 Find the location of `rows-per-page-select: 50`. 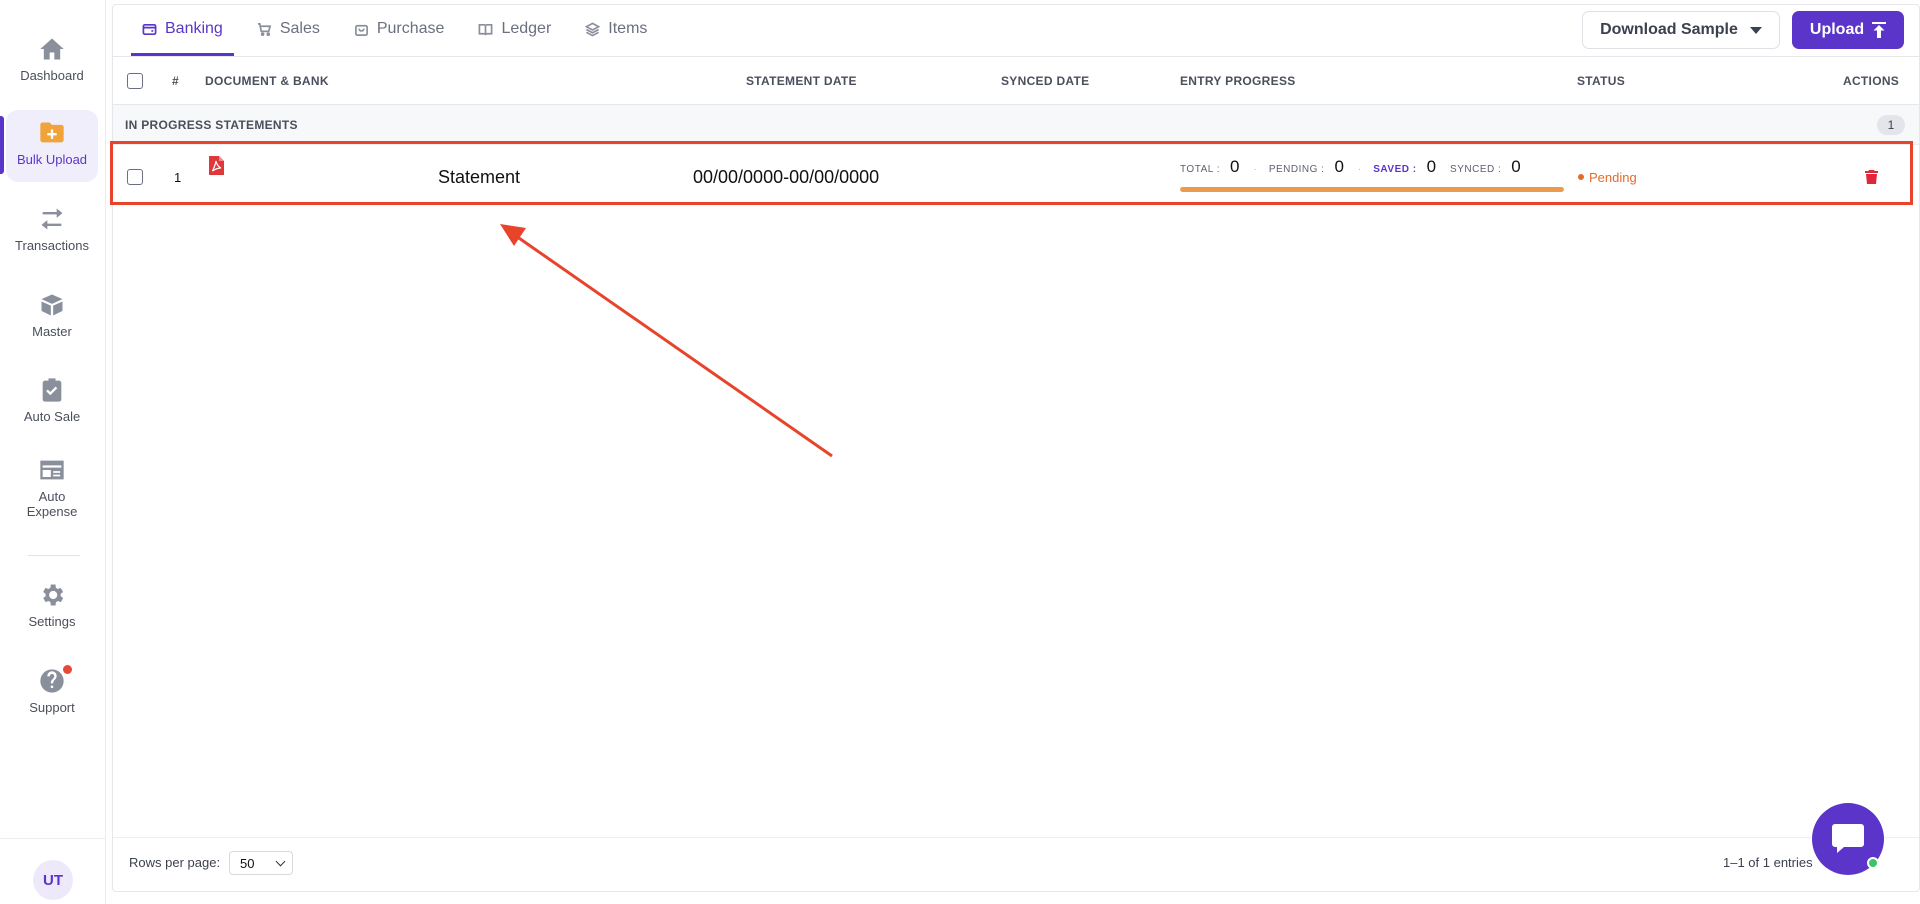

rows-per-page-select: 50 is located at coordinates (261, 863).